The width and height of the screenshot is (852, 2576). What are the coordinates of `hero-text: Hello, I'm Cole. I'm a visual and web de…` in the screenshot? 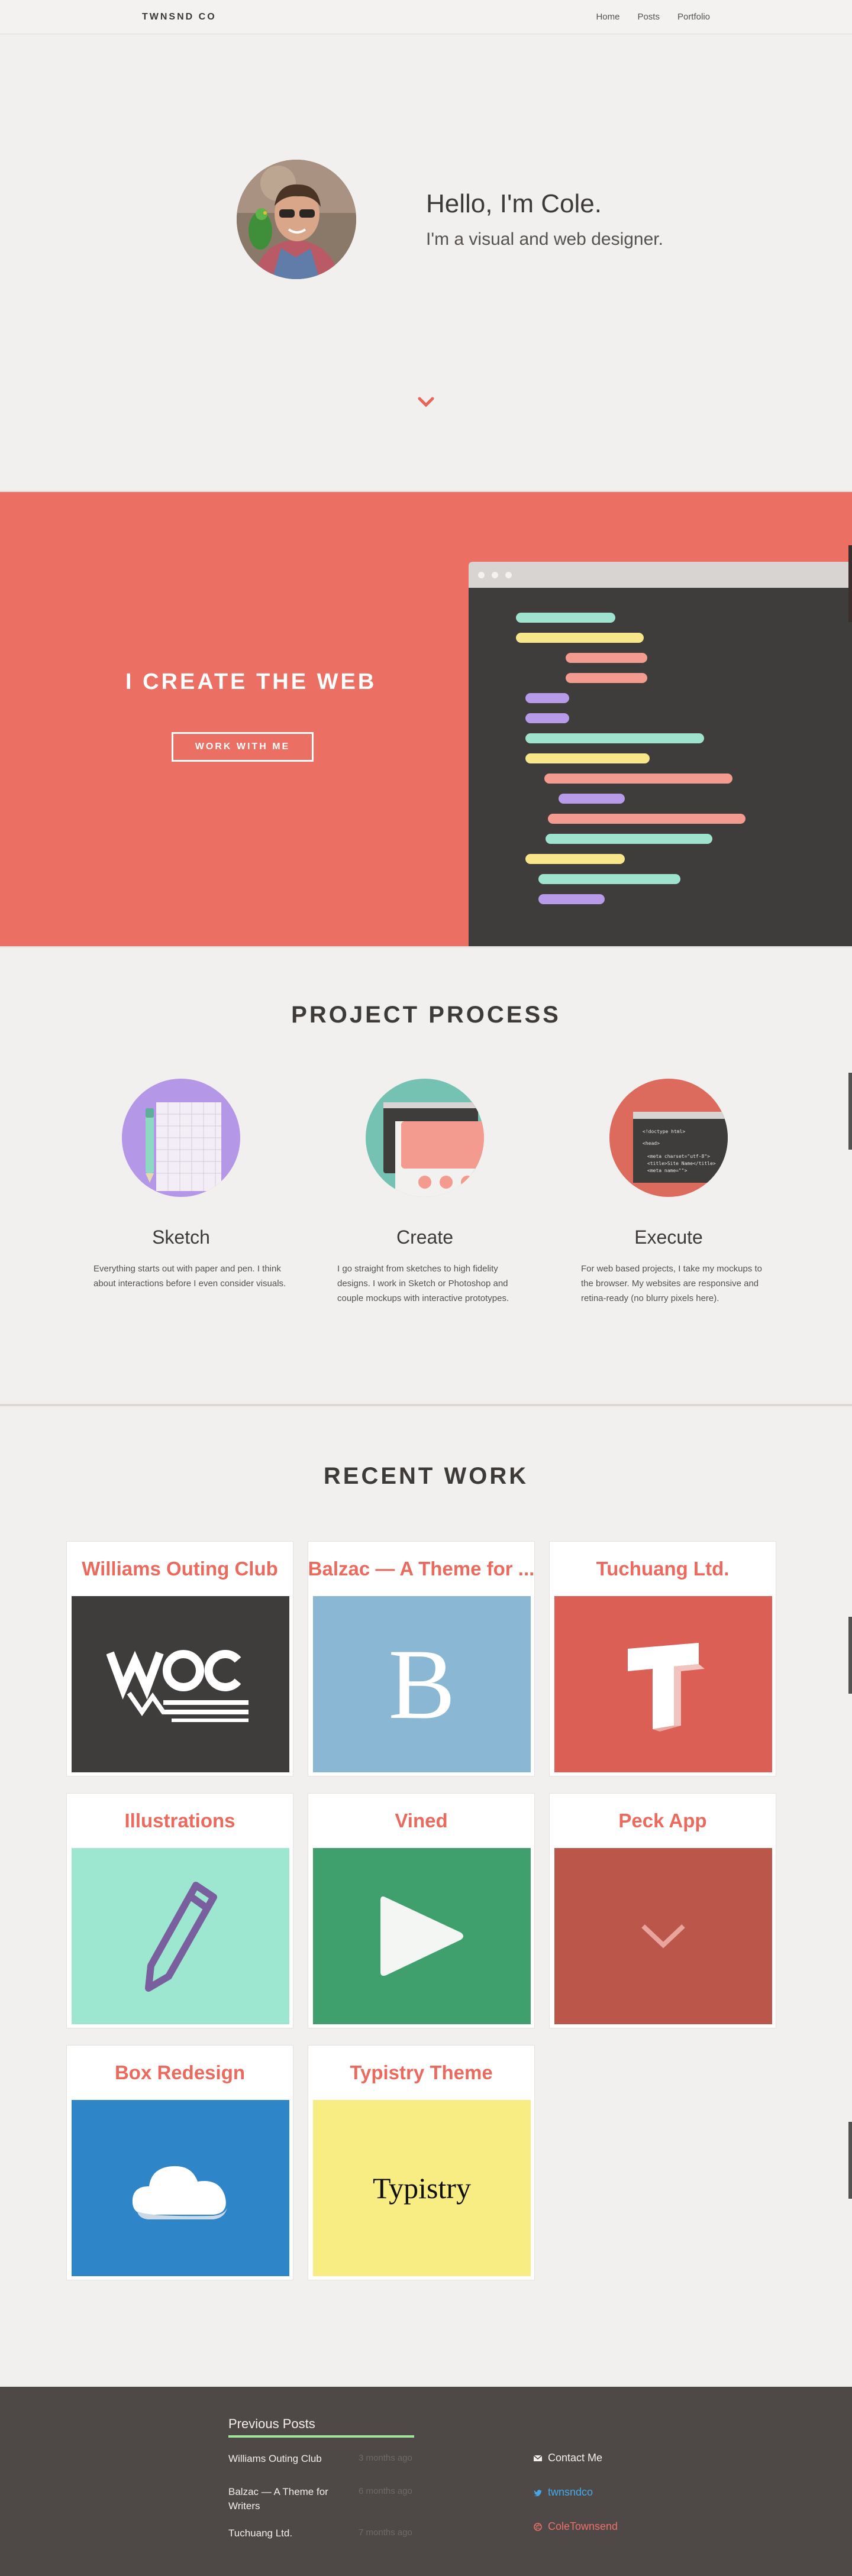 It's located at (544, 220).